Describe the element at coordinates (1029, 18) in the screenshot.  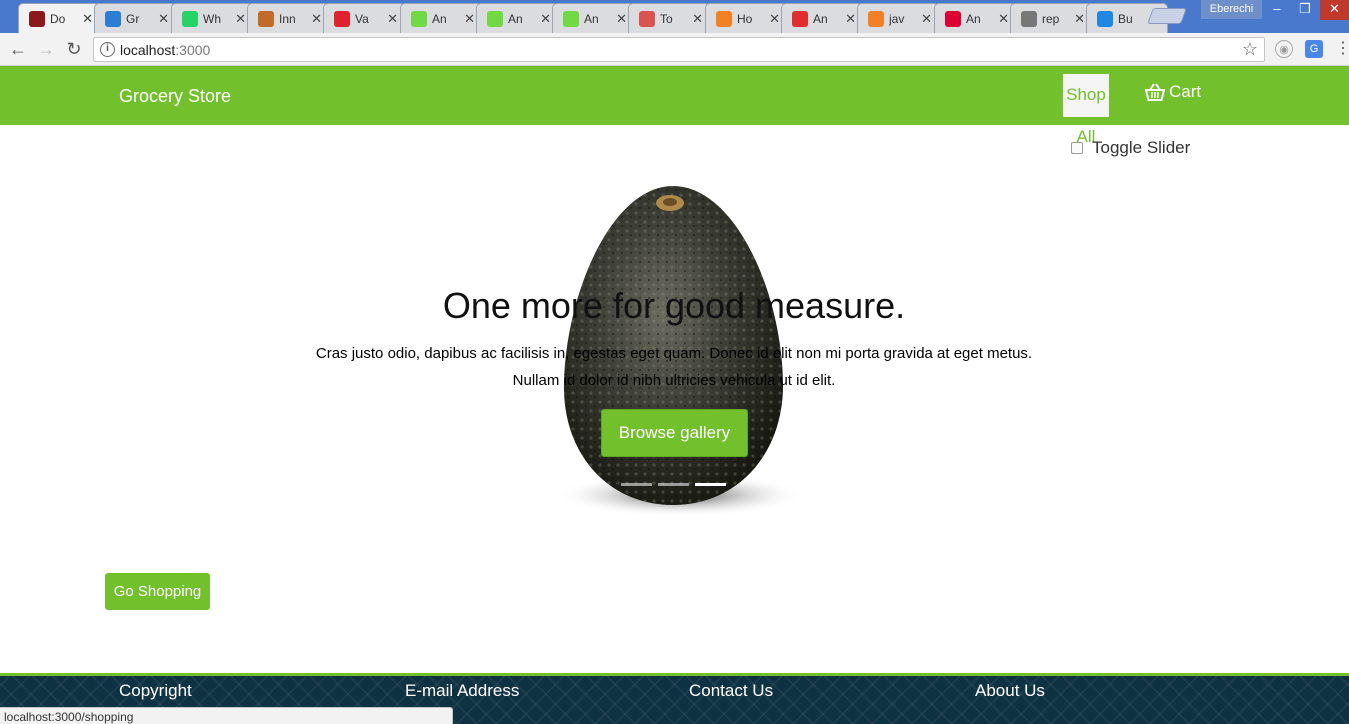
I see `spiral-icon` at that location.